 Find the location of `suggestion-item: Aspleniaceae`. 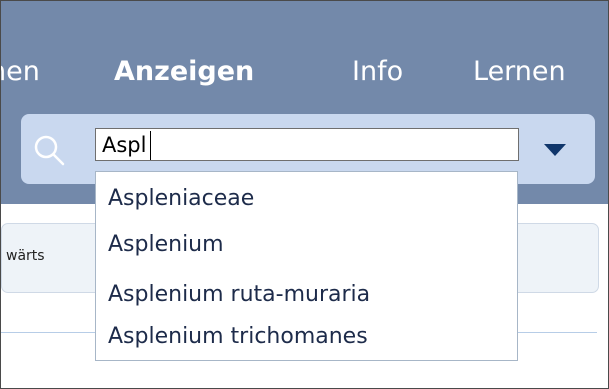

suggestion-item: Aspleniaceae is located at coordinates (181, 199).